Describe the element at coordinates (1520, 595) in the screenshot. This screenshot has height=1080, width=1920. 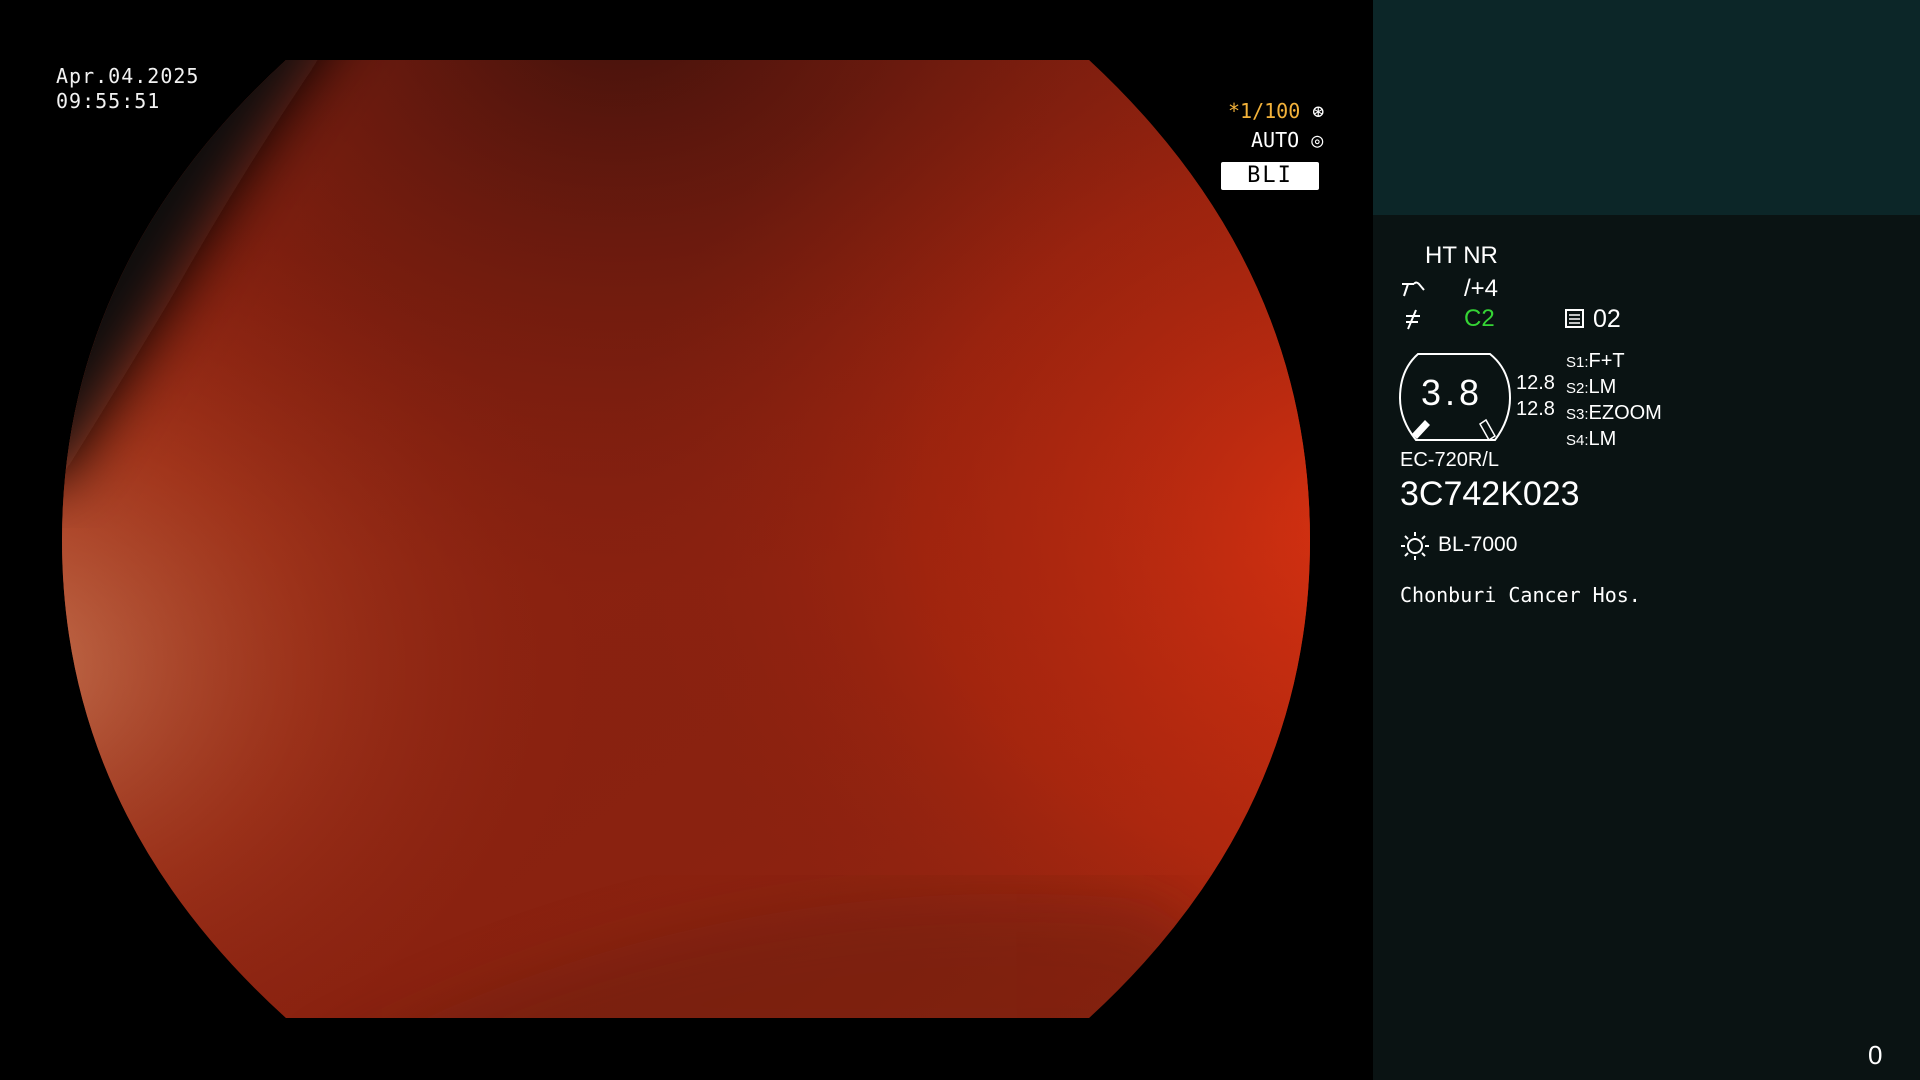
I see `hospital-name: Chonburi Cancer Hos.` at that location.